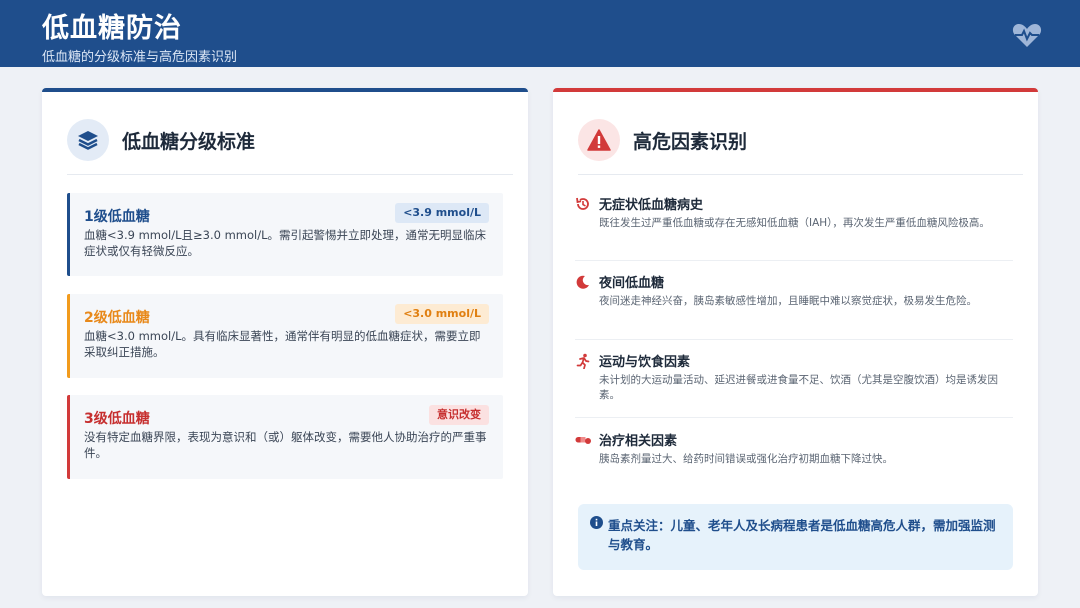 This screenshot has height=608, width=1080. I want to click on info-icon, so click(596, 522).